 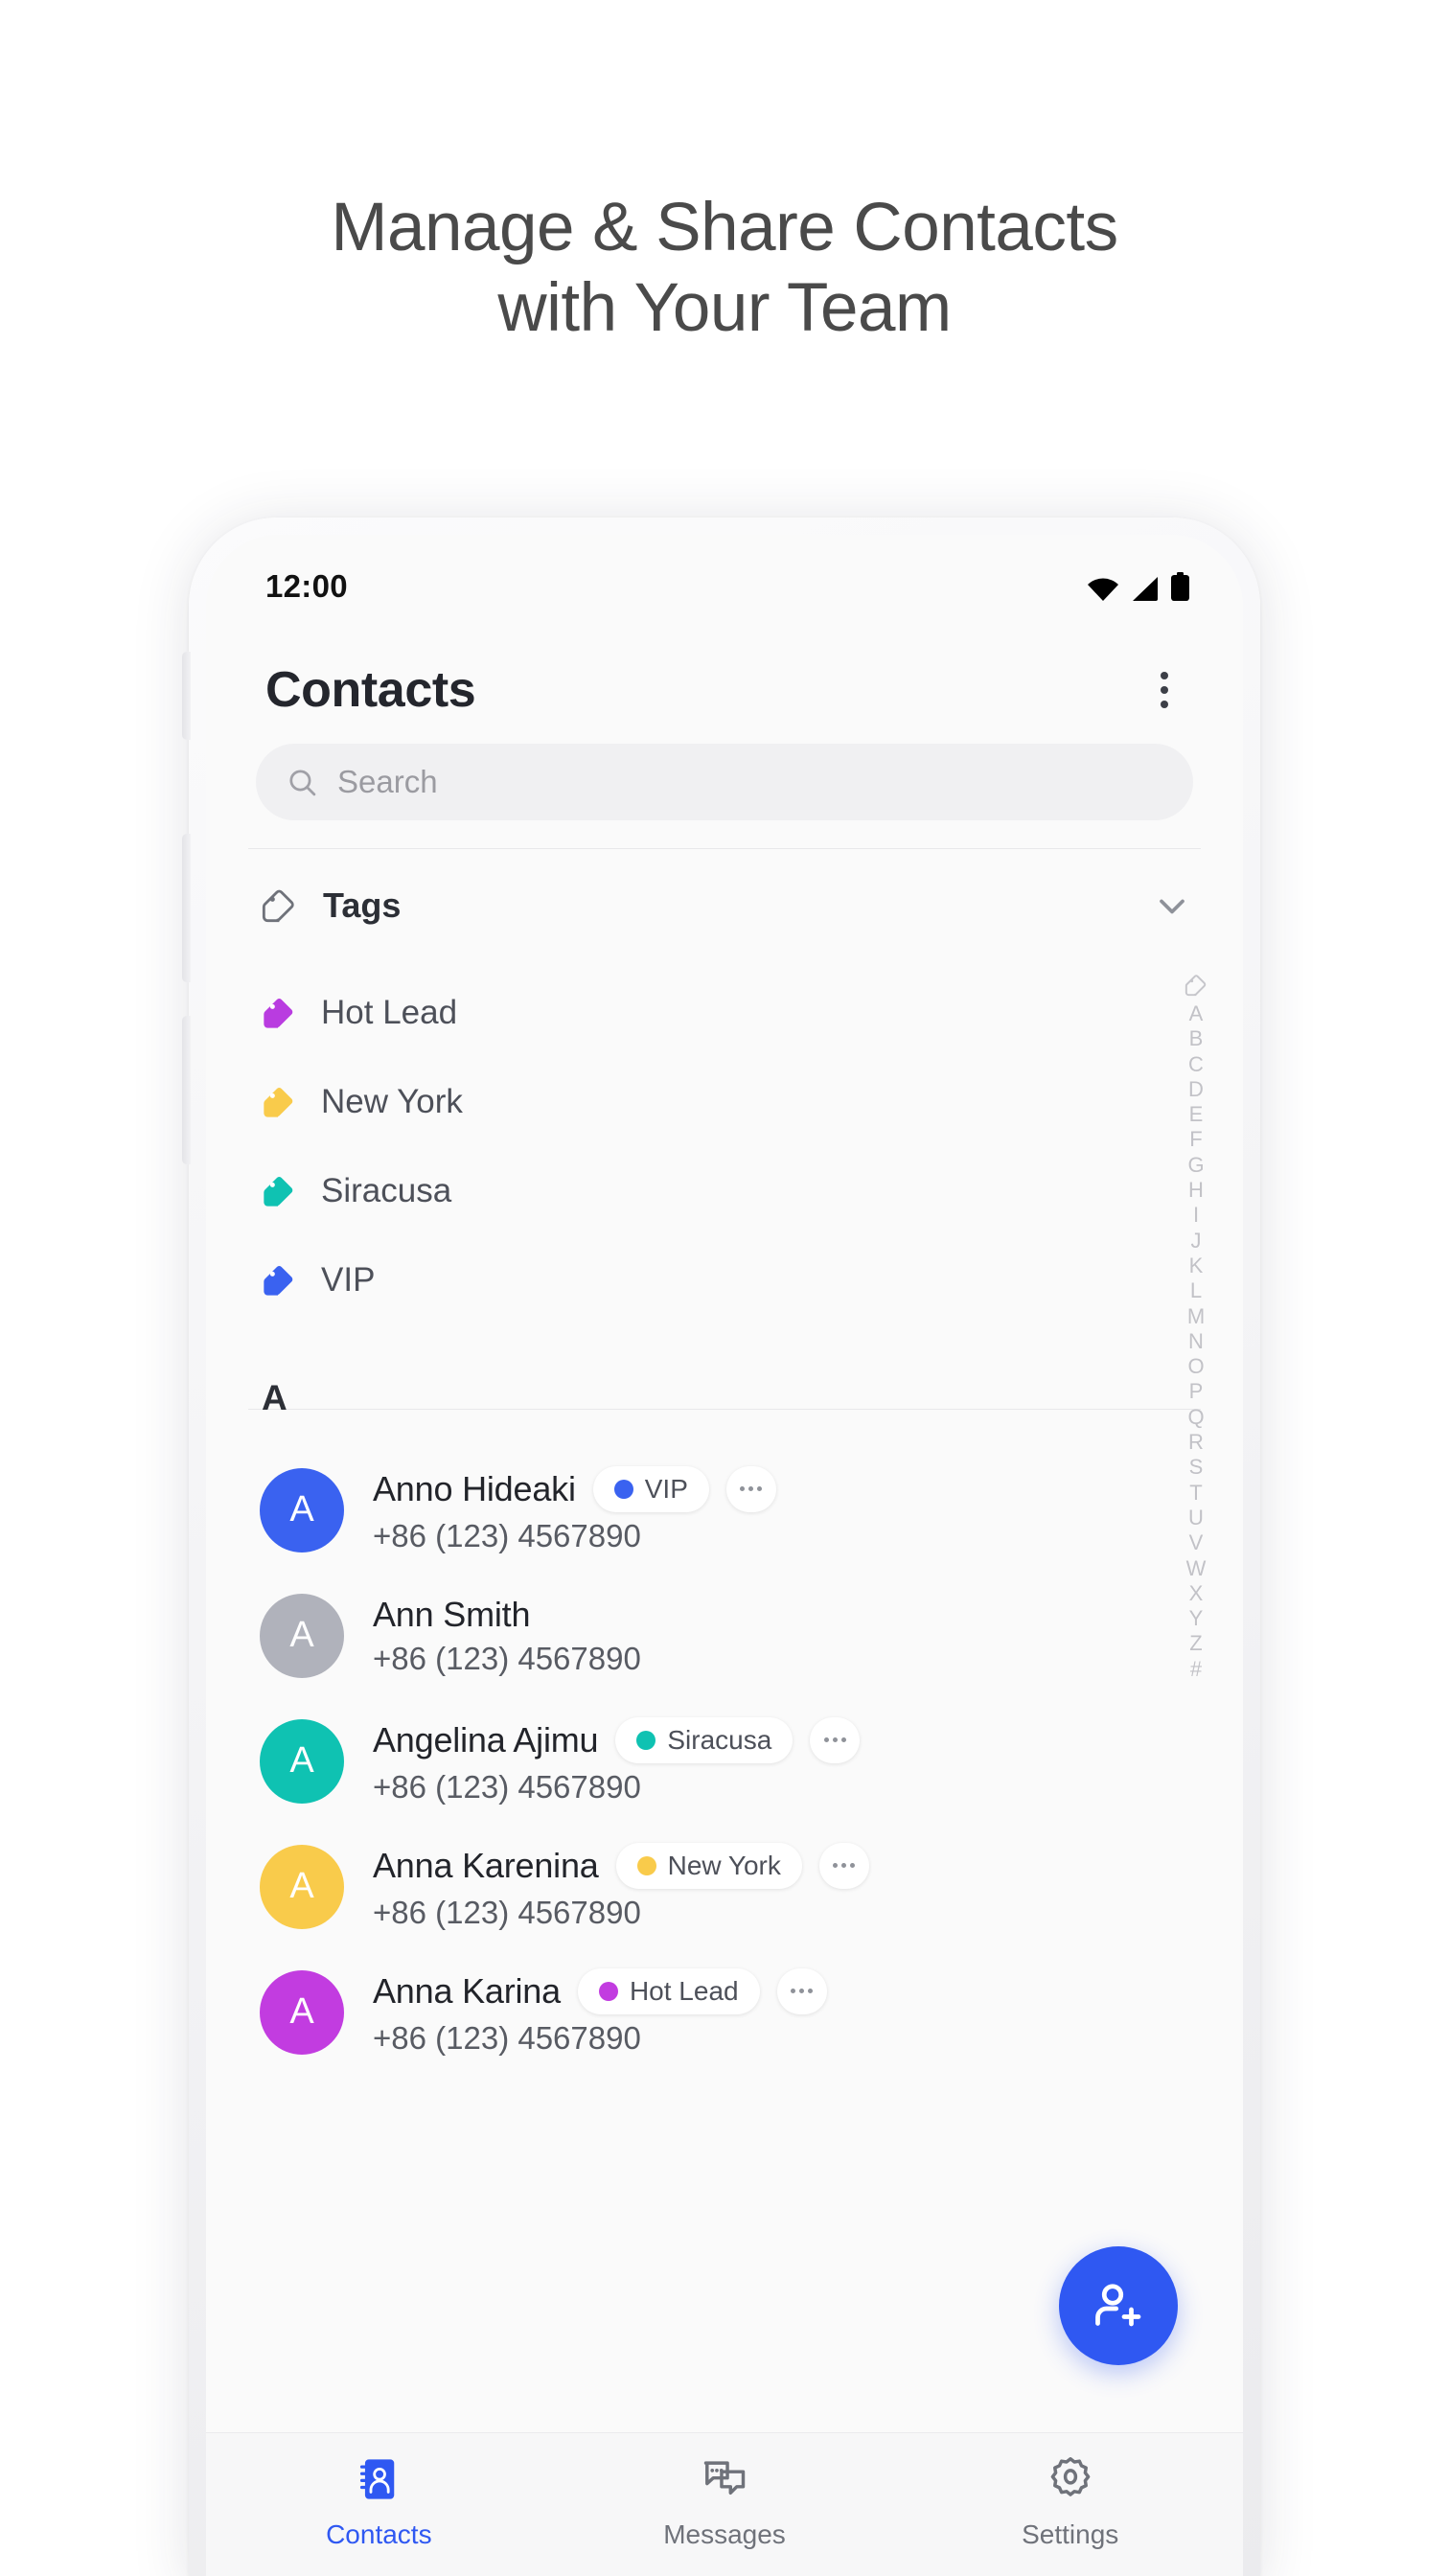 What do you see at coordinates (1070, 2476) in the screenshot?
I see `gear-icon` at bounding box center [1070, 2476].